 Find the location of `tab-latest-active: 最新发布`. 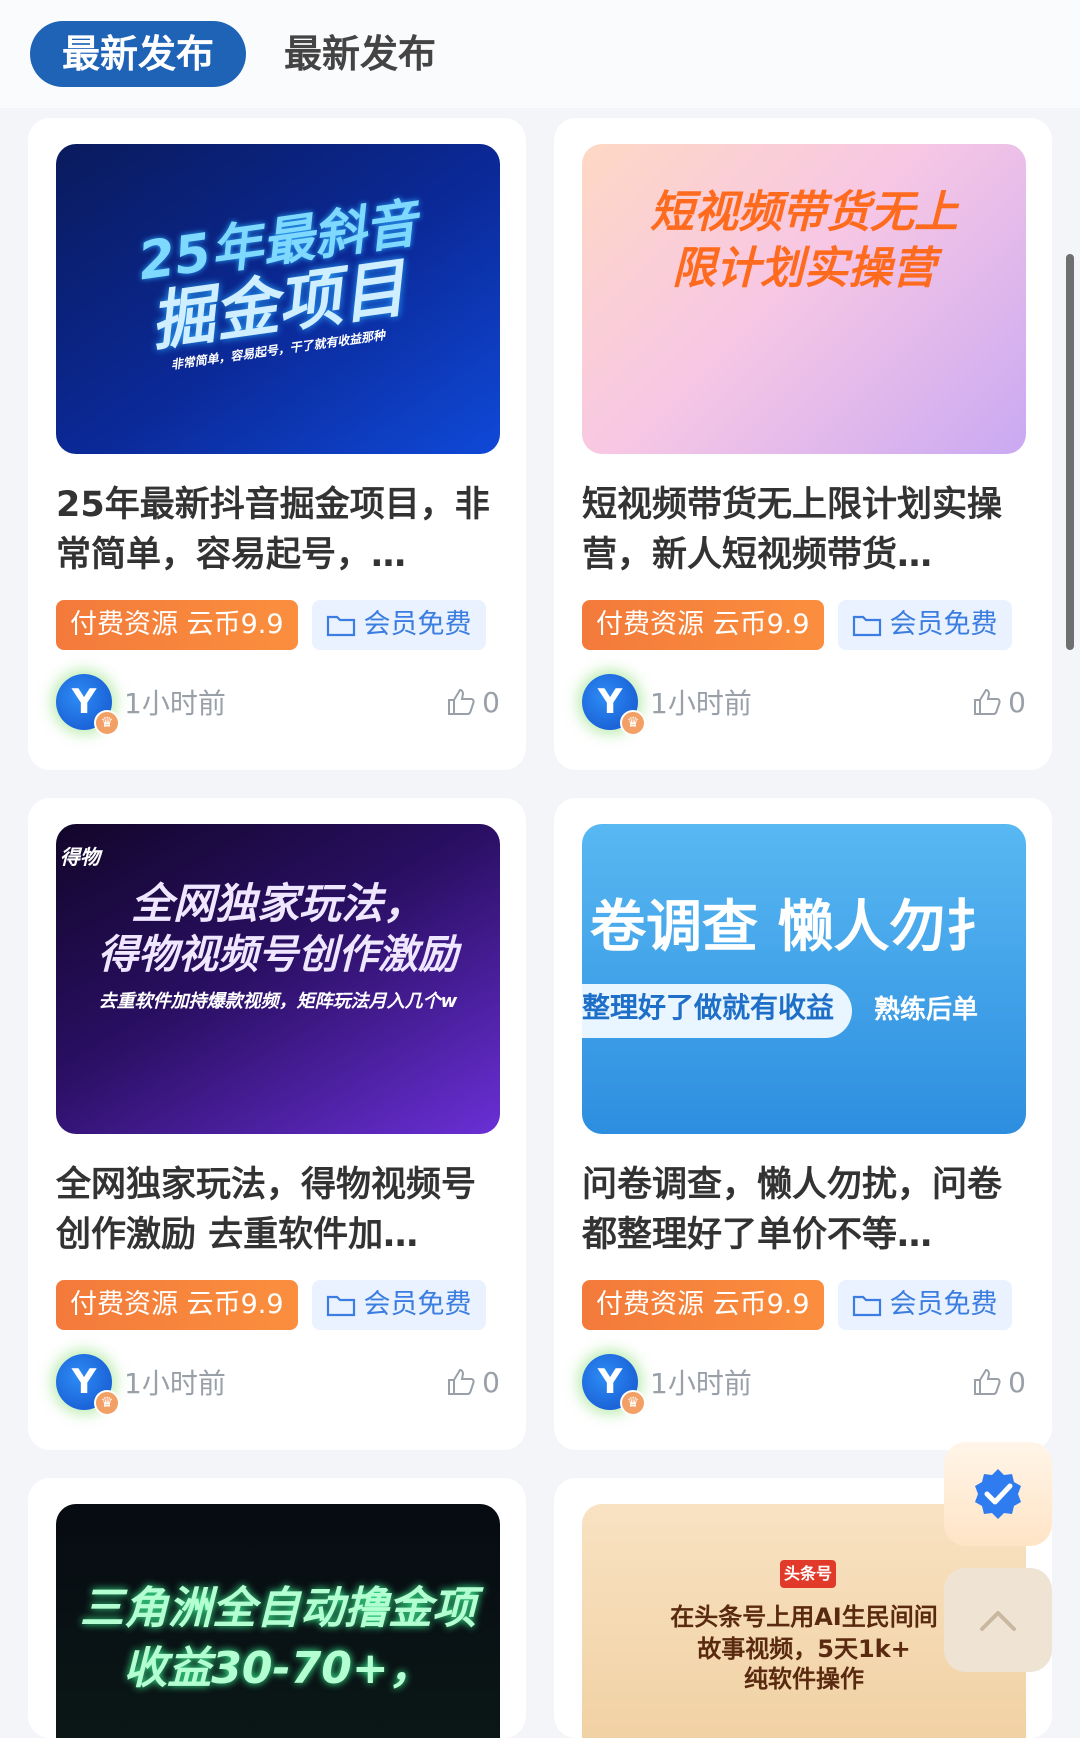

tab-latest-active: 最新发布 is located at coordinates (138, 54).